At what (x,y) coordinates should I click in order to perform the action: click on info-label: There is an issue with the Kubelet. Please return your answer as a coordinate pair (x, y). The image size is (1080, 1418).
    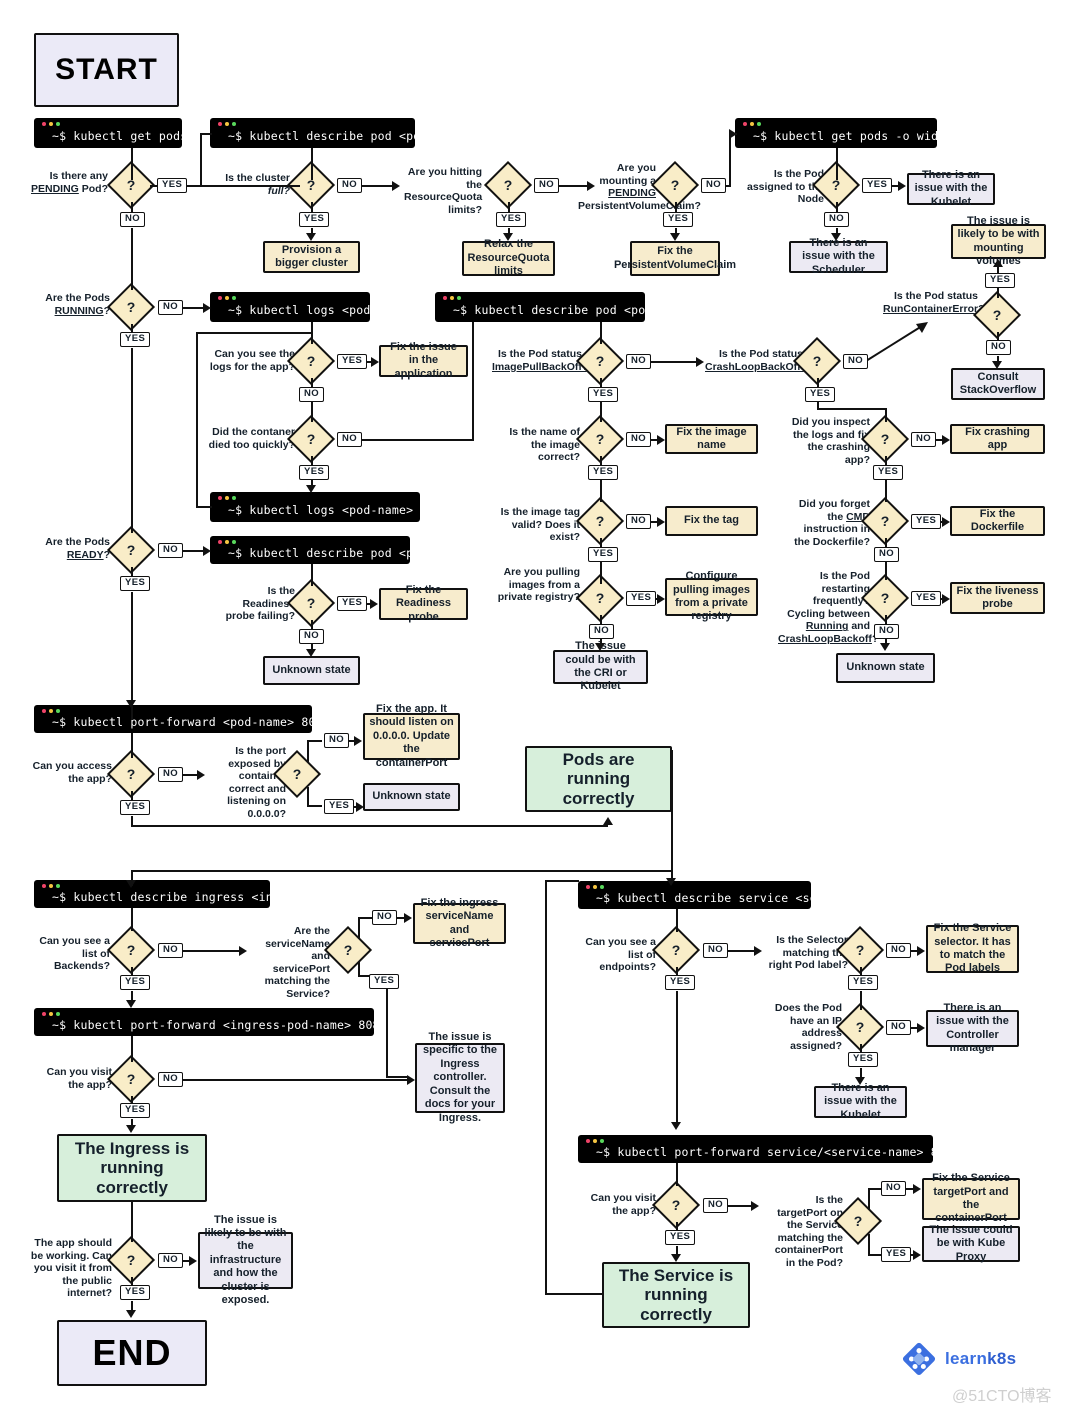
    Looking at the image, I should click on (860, 1101).